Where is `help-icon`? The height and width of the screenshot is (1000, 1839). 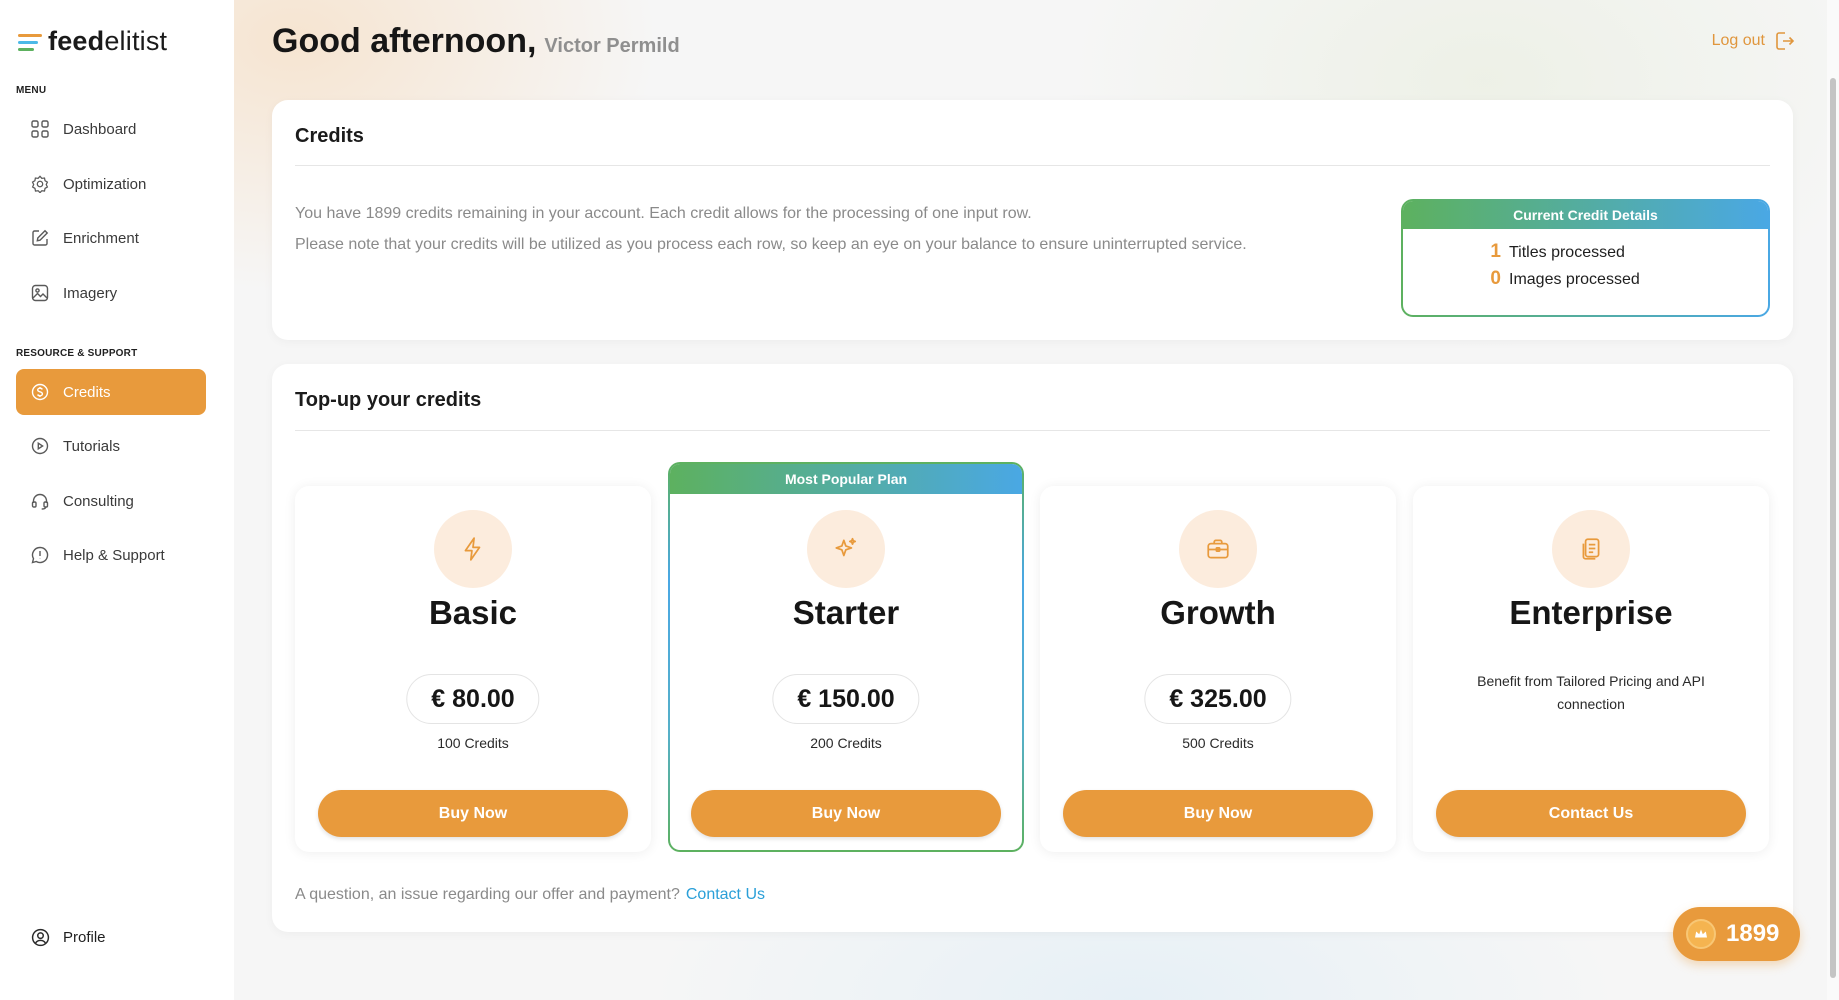
help-icon is located at coordinates (40, 555).